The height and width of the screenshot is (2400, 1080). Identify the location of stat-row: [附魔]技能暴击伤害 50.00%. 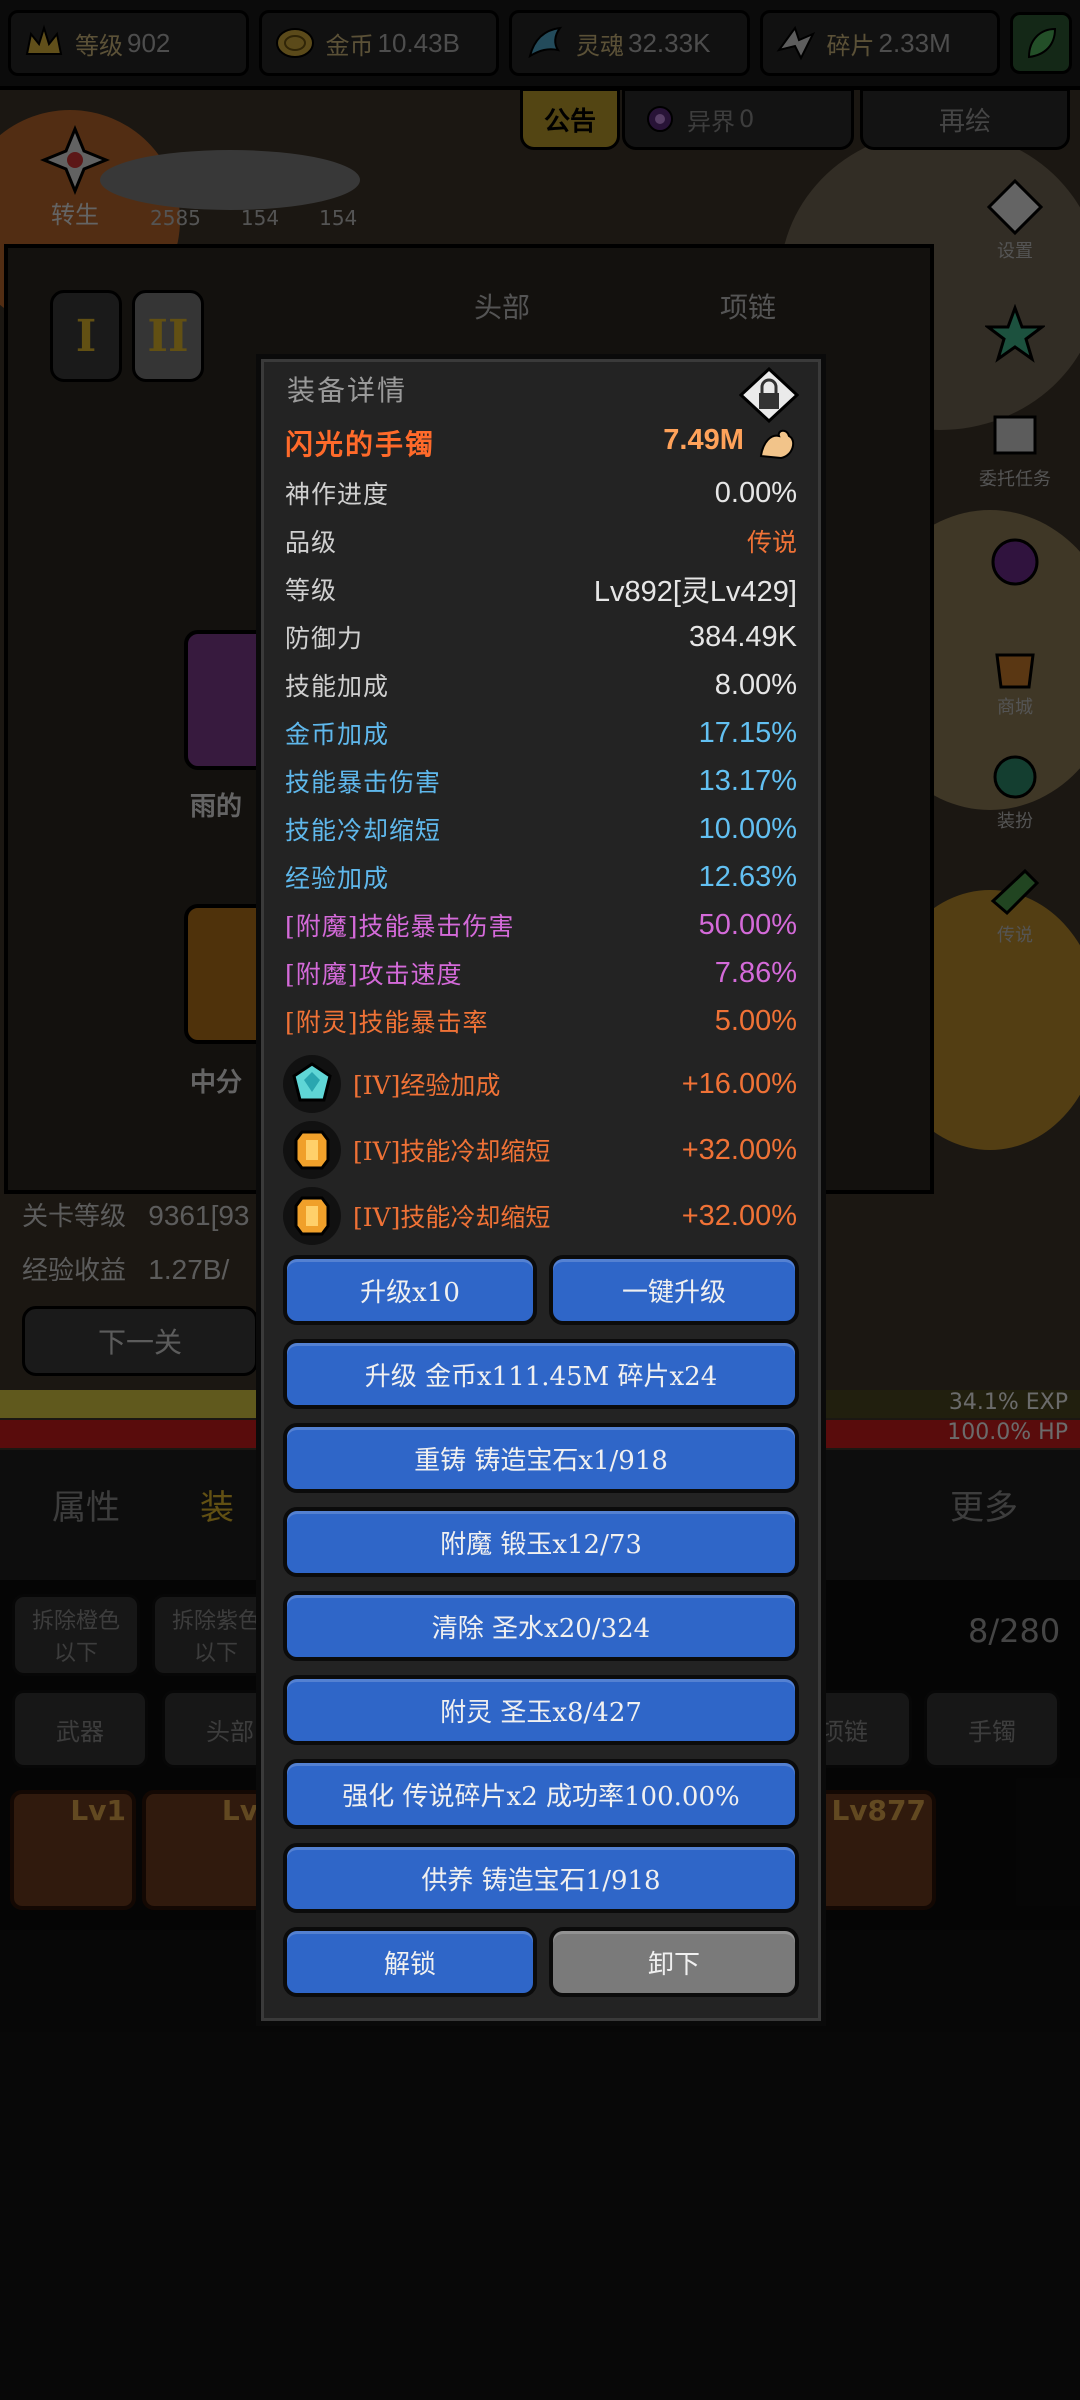
(541, 925).